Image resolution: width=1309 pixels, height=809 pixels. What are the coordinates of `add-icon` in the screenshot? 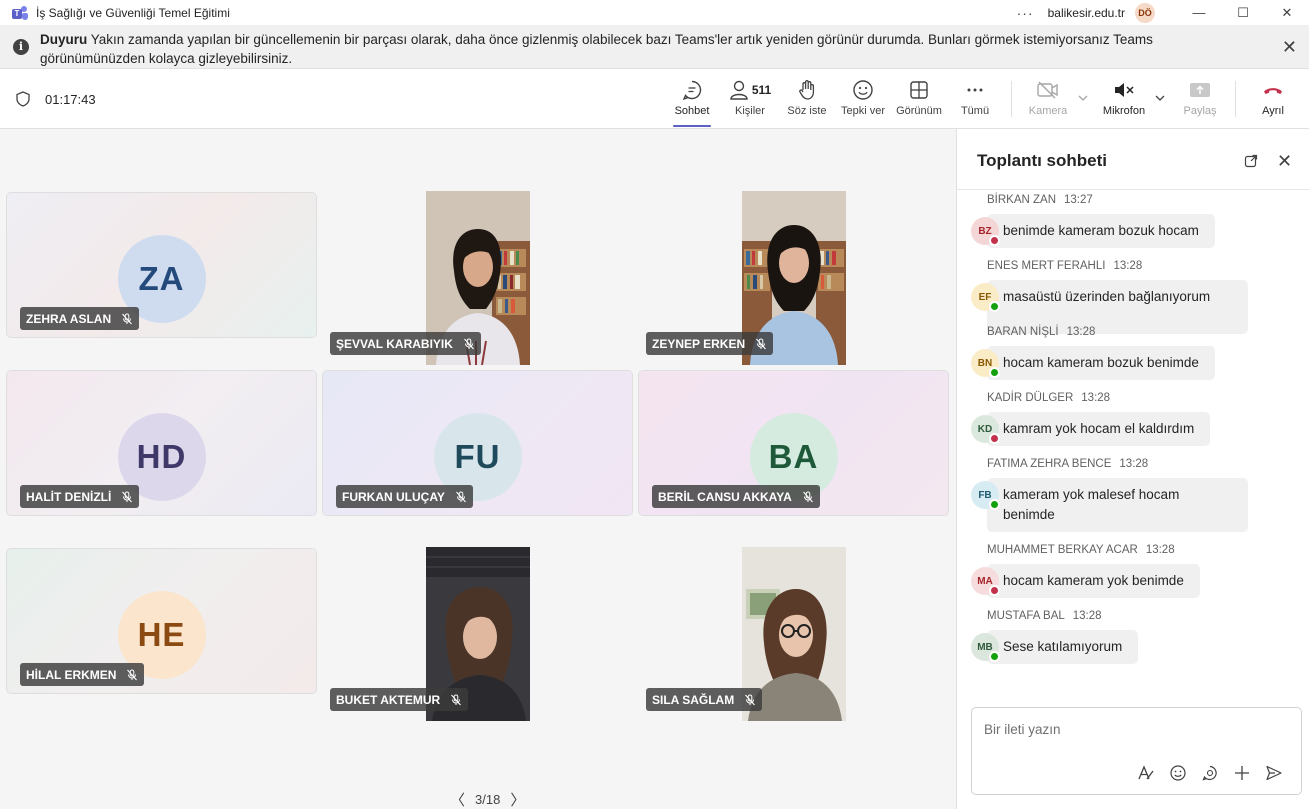 It's located at (1242, 773).